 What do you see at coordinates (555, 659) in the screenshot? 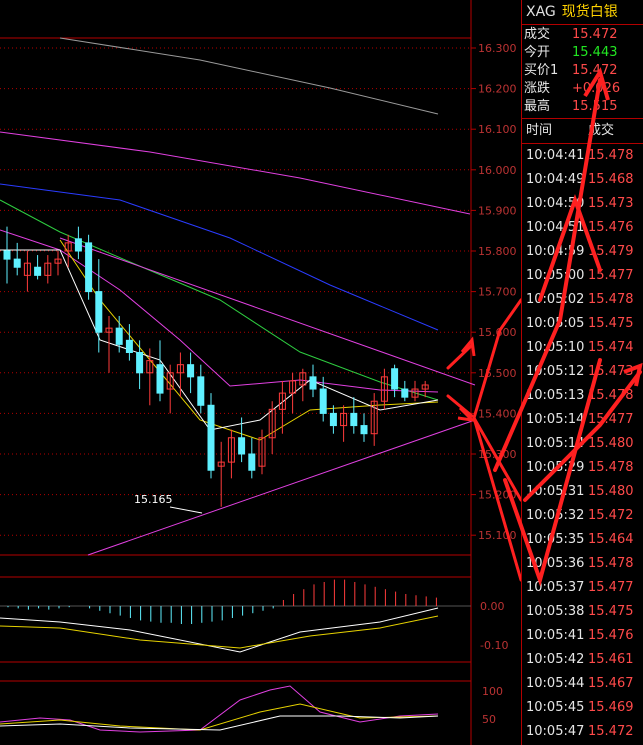
I see `tick-time: 10:05:42` at bounding box center [555, 659].